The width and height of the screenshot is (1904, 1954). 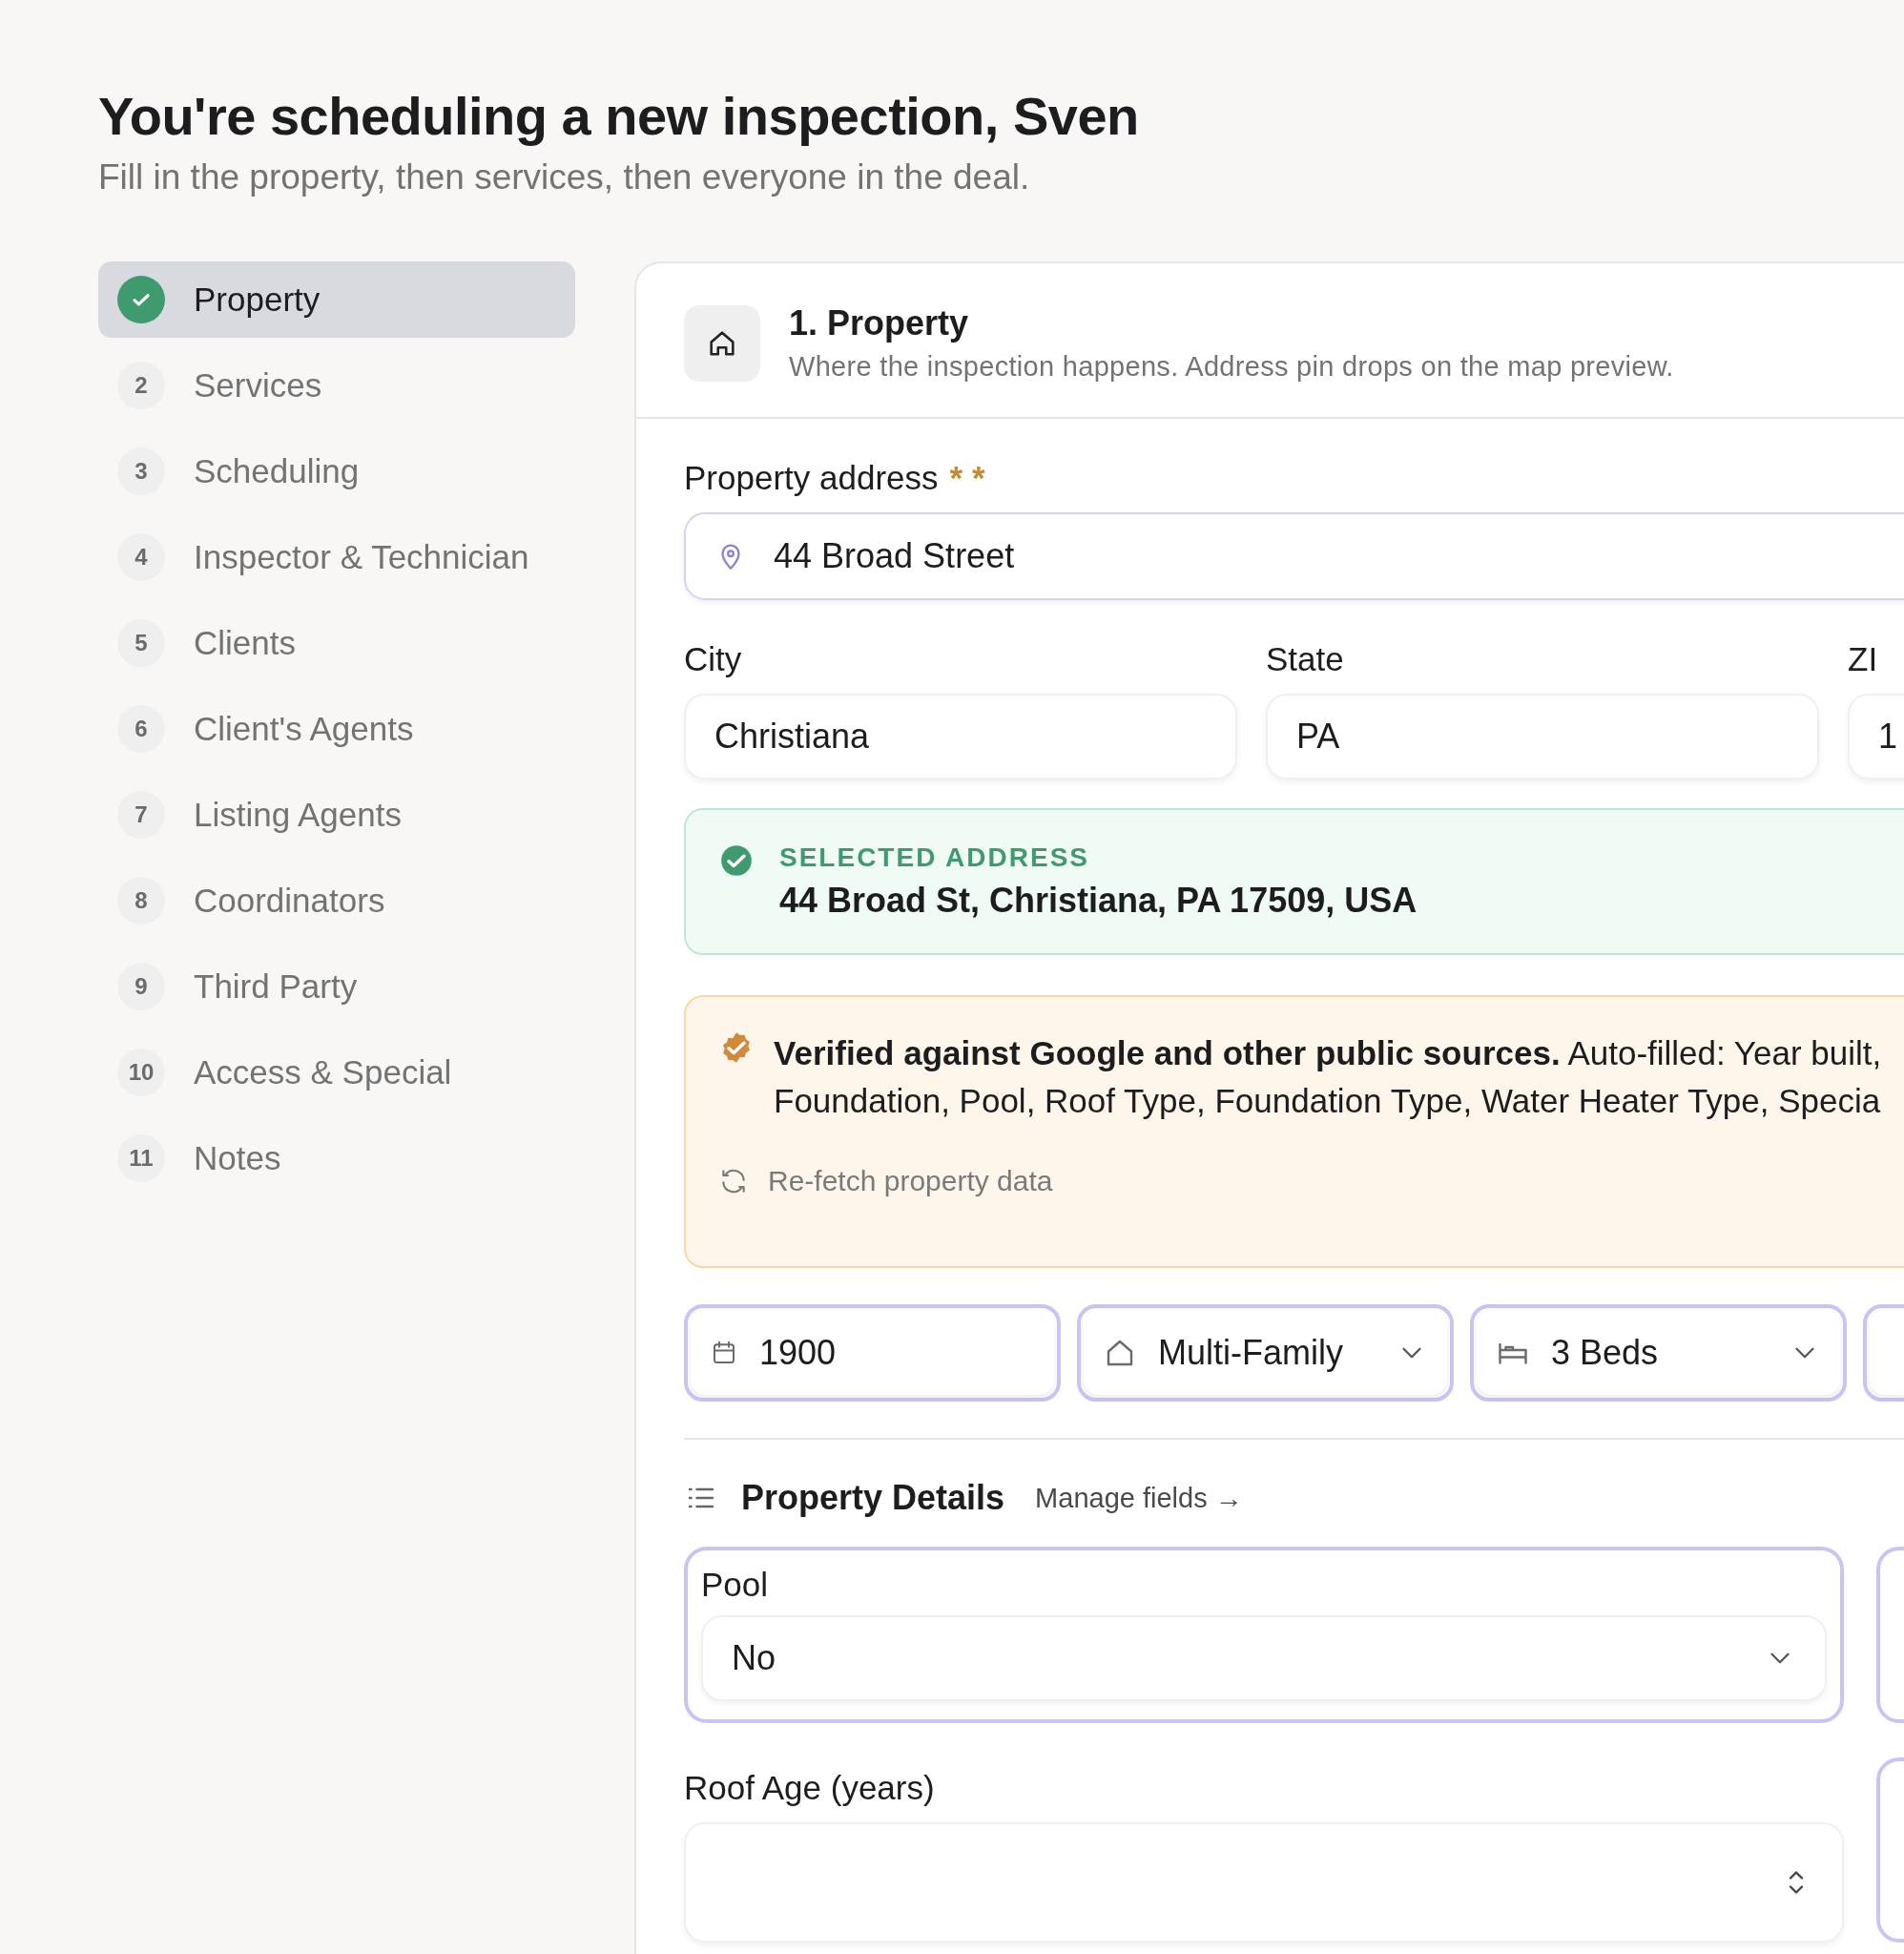 I want to click on required-mark: * *, so click(x=967, y=477).